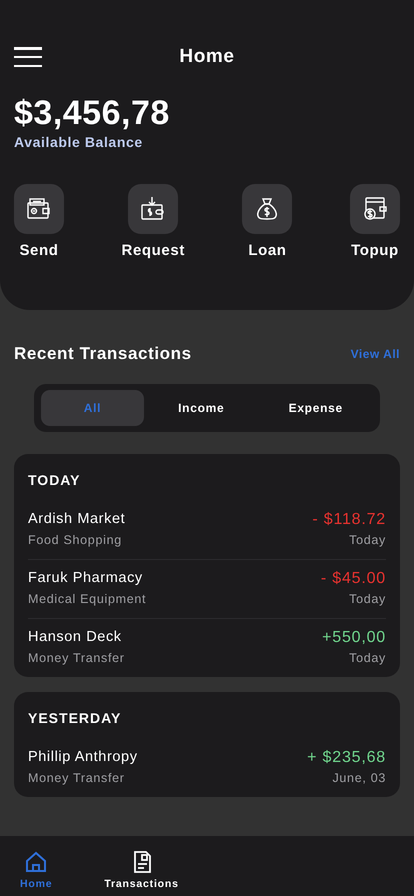 Image resolution: width=414 pixels, height=896 pixels. Describe the element at coordinates (359, 778) in the screenshot. I see `transaction-date: June, 03` at that location.